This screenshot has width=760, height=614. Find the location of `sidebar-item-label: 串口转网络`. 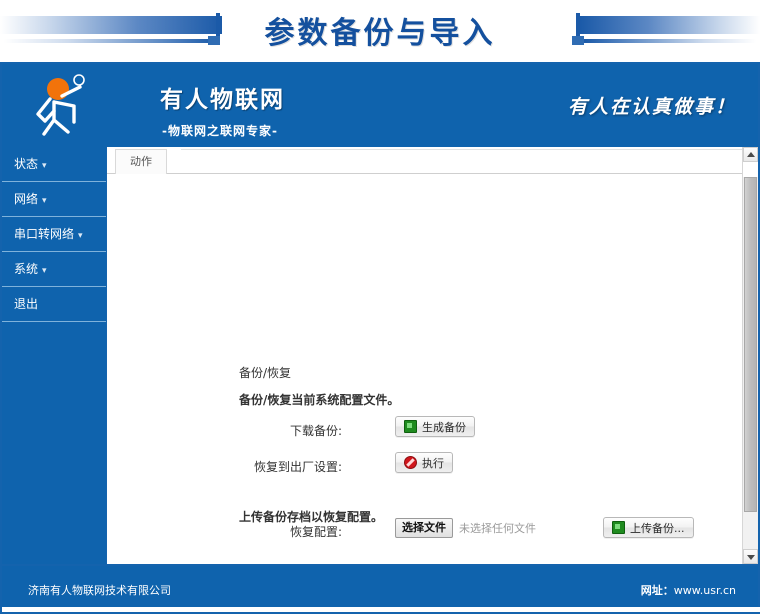

sidebar-item-label: 串口转网络 is located at coordinates (44, 234).